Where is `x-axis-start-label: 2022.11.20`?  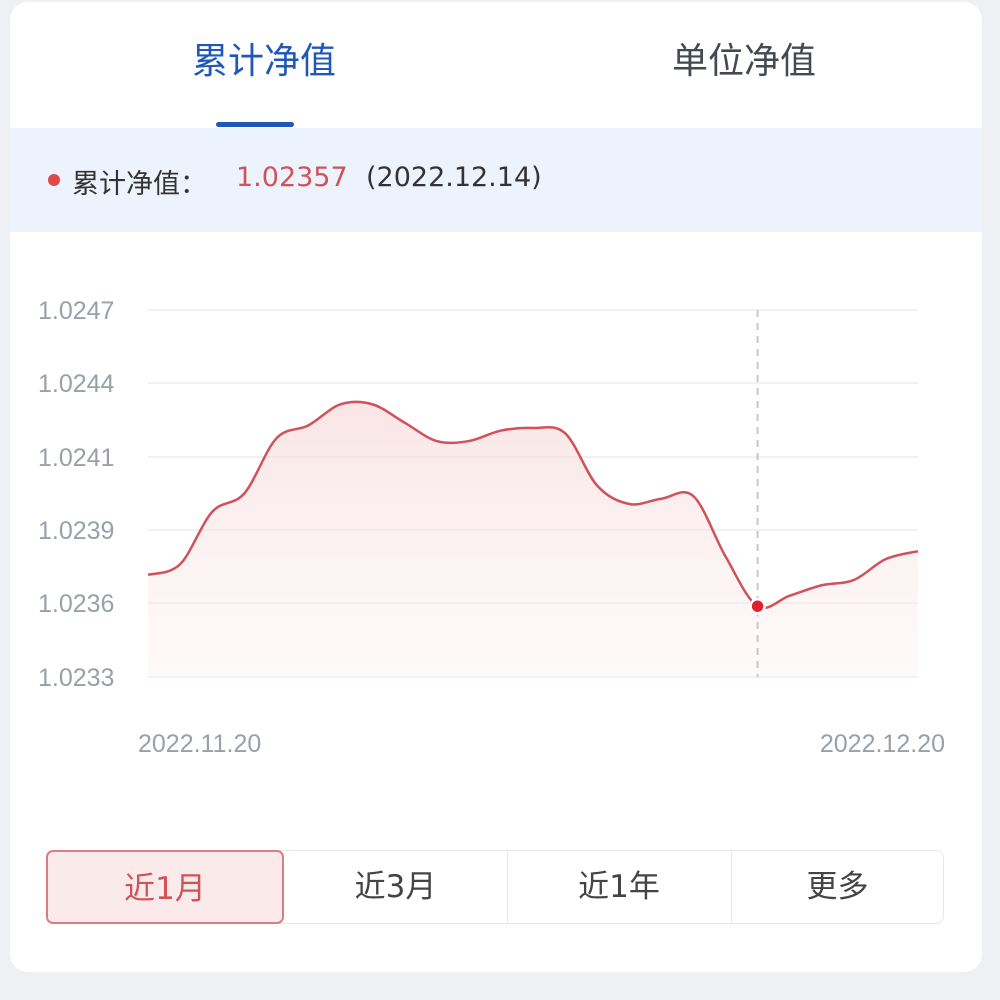
x-axis-start-label: 2022.11.20 is located at coordinates (199, 744).